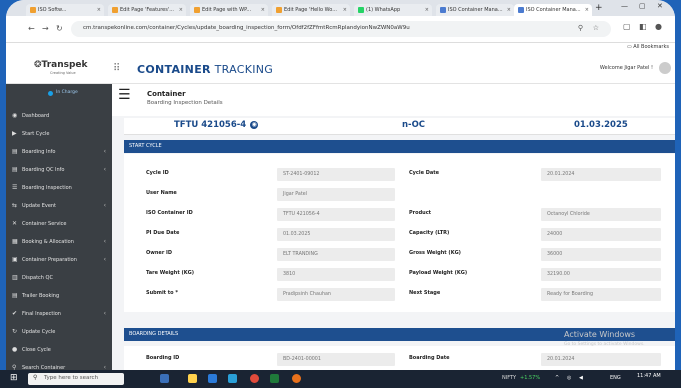 The width and height of the screenshot is (681, 388). I want to click on sidebar-item-label: Close Cycle, so click(36, 350).